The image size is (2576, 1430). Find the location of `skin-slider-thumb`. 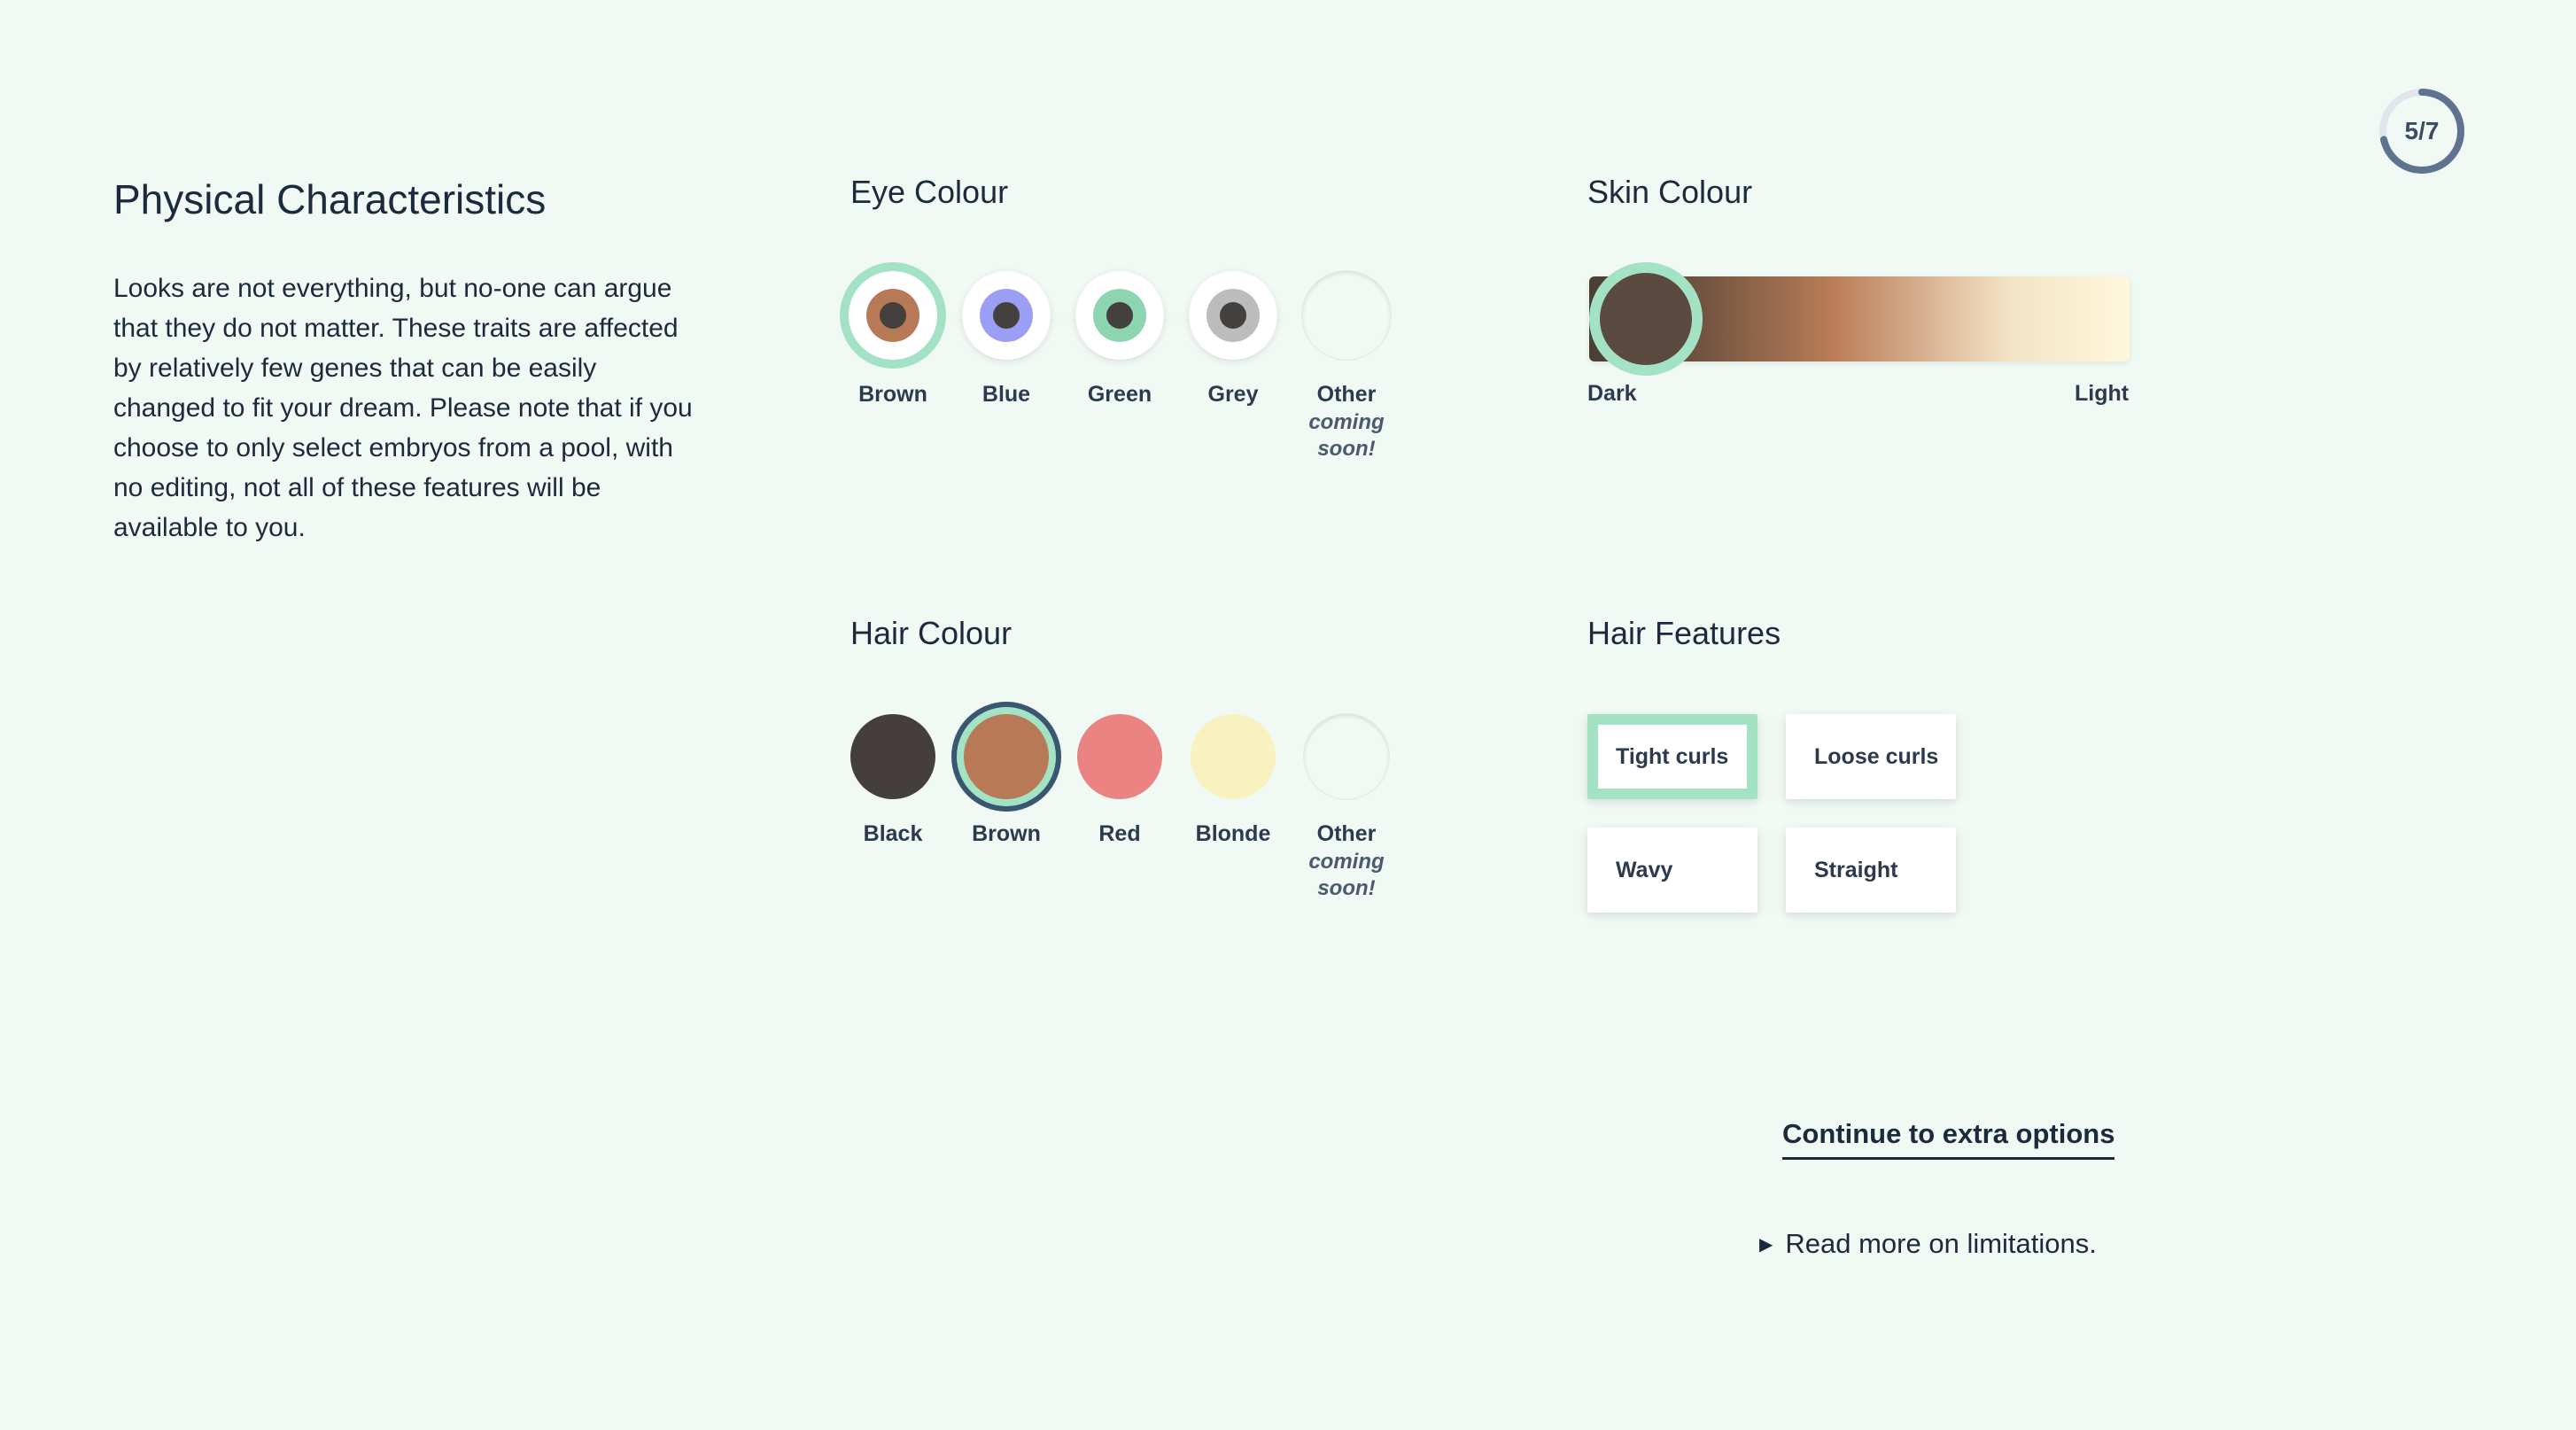

skin-slider-thumb is located at coordinates (1646, 319).